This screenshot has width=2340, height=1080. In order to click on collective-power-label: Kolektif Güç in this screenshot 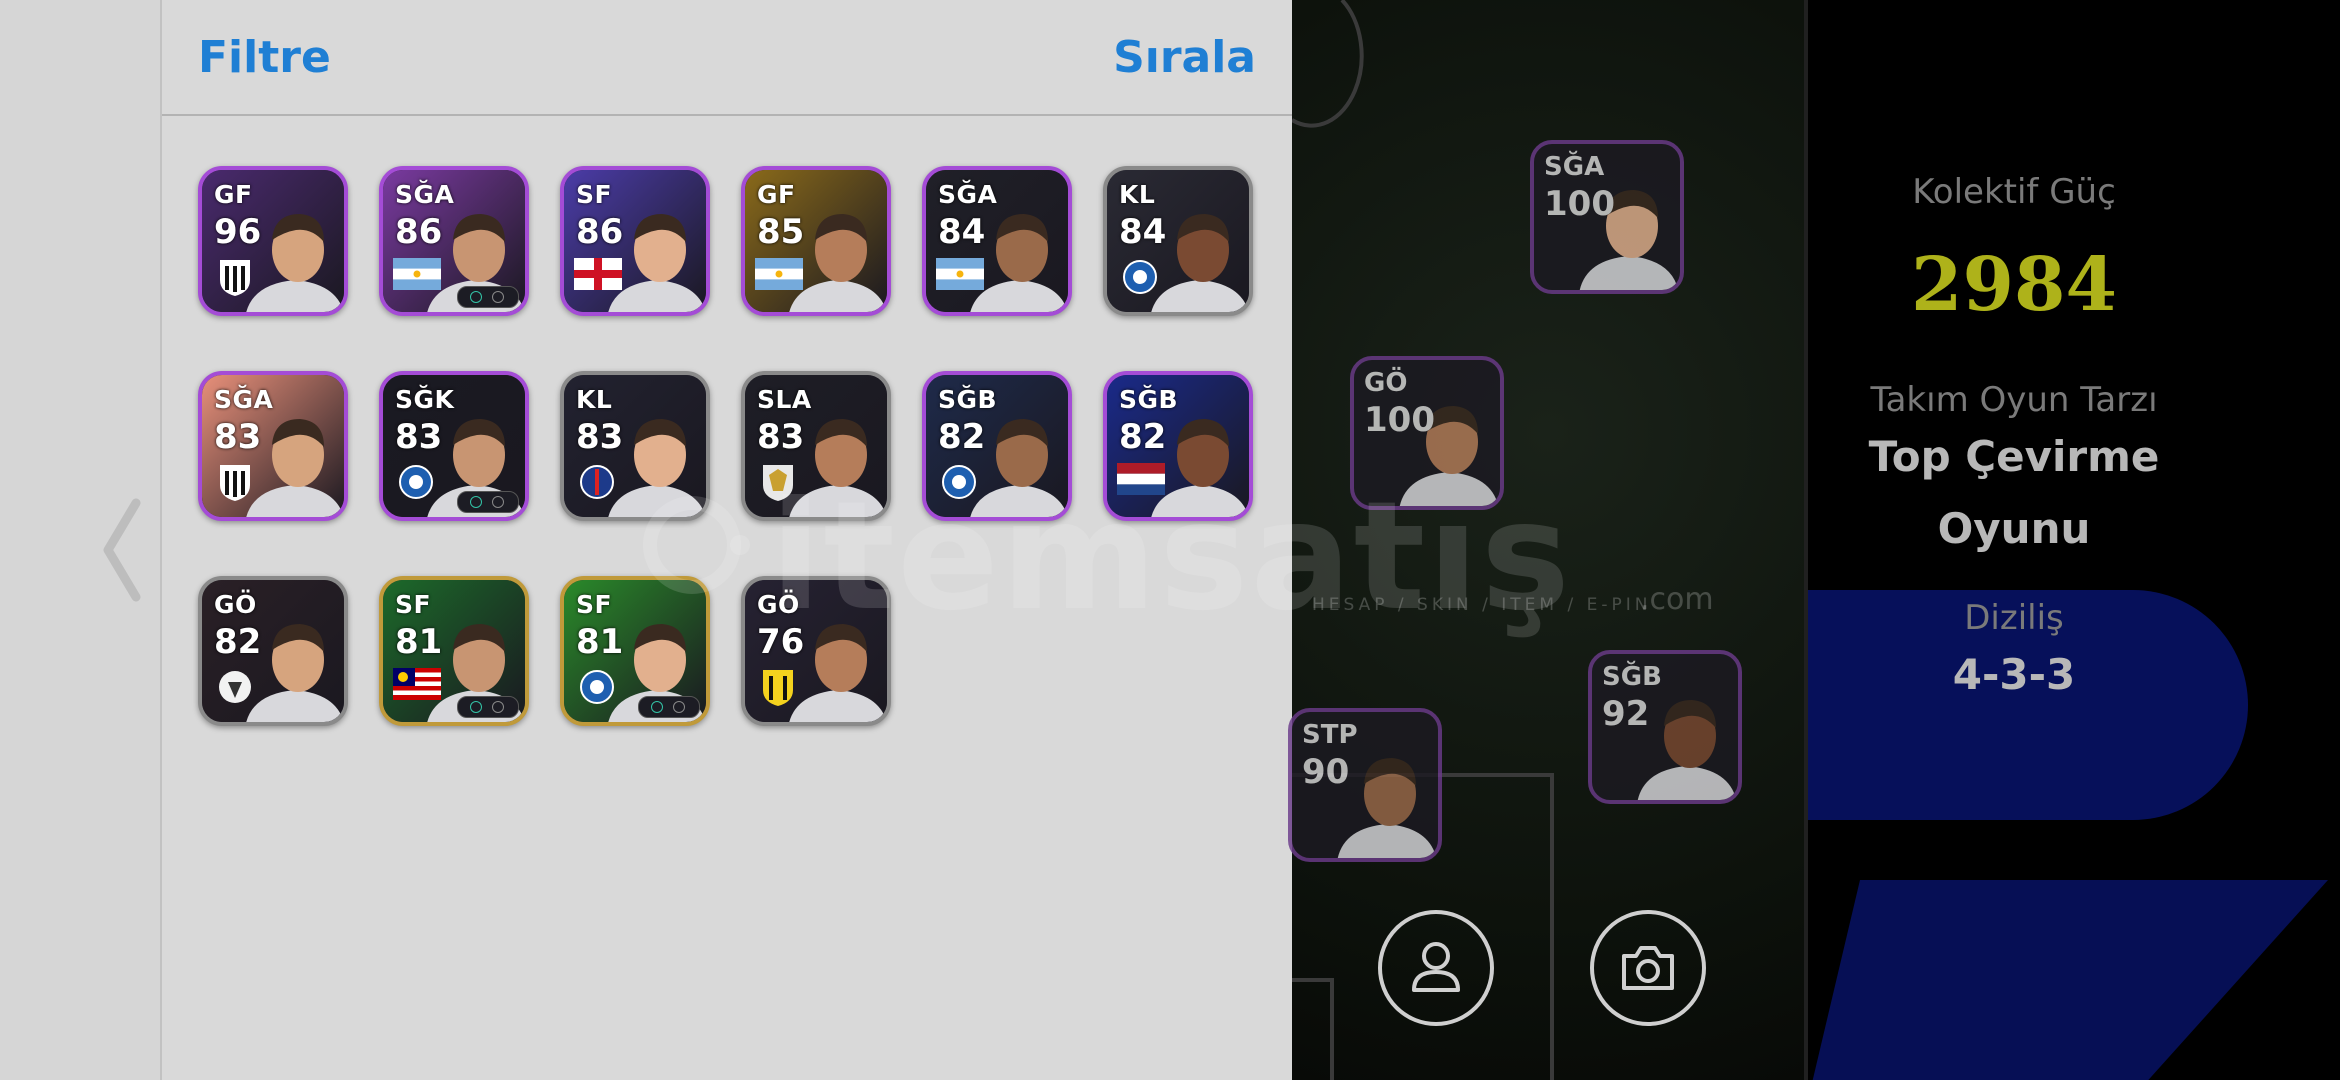, I will do `click(2014, 192)`.